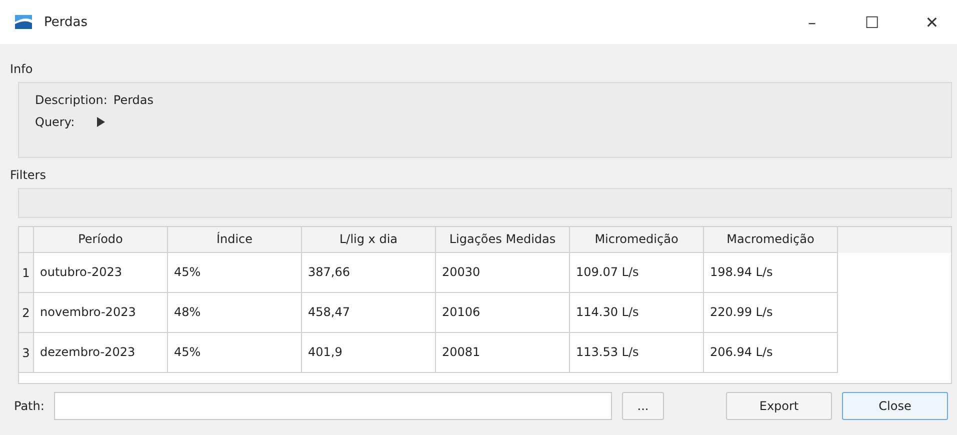 The height and width of the screenshot is (435, 957). I want to click on dialog-button: Close, so click(895, 406).